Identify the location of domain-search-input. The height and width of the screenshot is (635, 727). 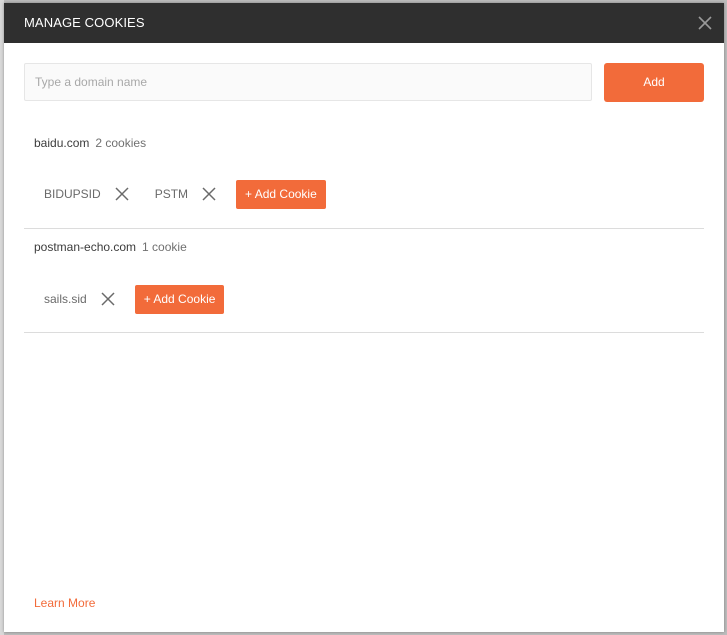
(308, 82).